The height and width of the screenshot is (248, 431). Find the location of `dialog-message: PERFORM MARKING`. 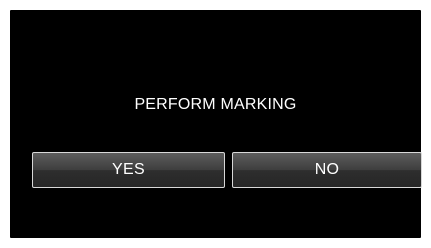

dialog-message: PERFORM MARKING is located at coordinates (215, 104).